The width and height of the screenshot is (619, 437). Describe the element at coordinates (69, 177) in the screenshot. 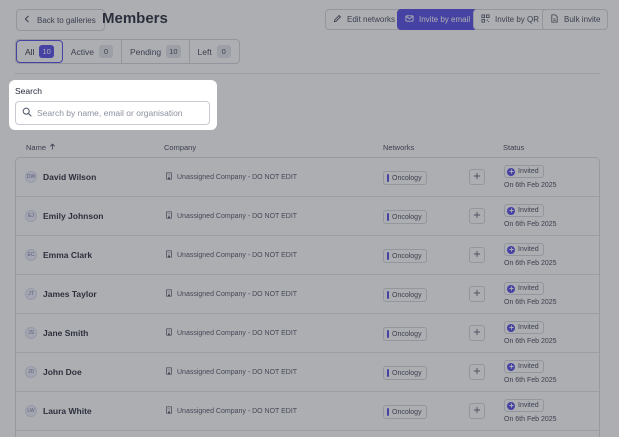

I see `member-name: David Wilson` at that location.